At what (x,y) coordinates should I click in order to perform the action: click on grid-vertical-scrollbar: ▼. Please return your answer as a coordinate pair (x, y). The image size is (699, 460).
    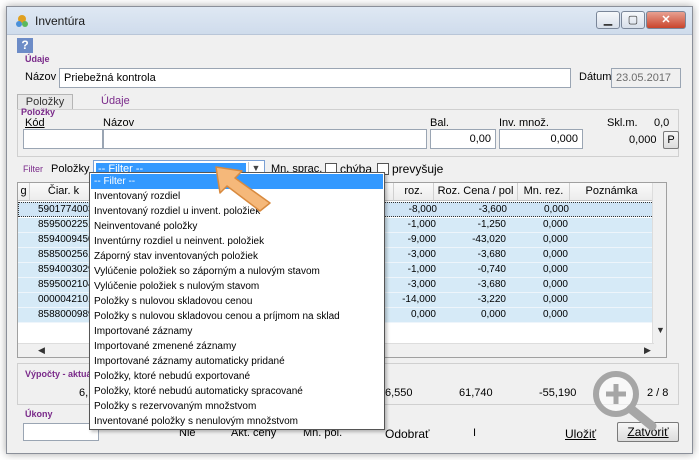
    Looking at the image, I should click on (659, 270).